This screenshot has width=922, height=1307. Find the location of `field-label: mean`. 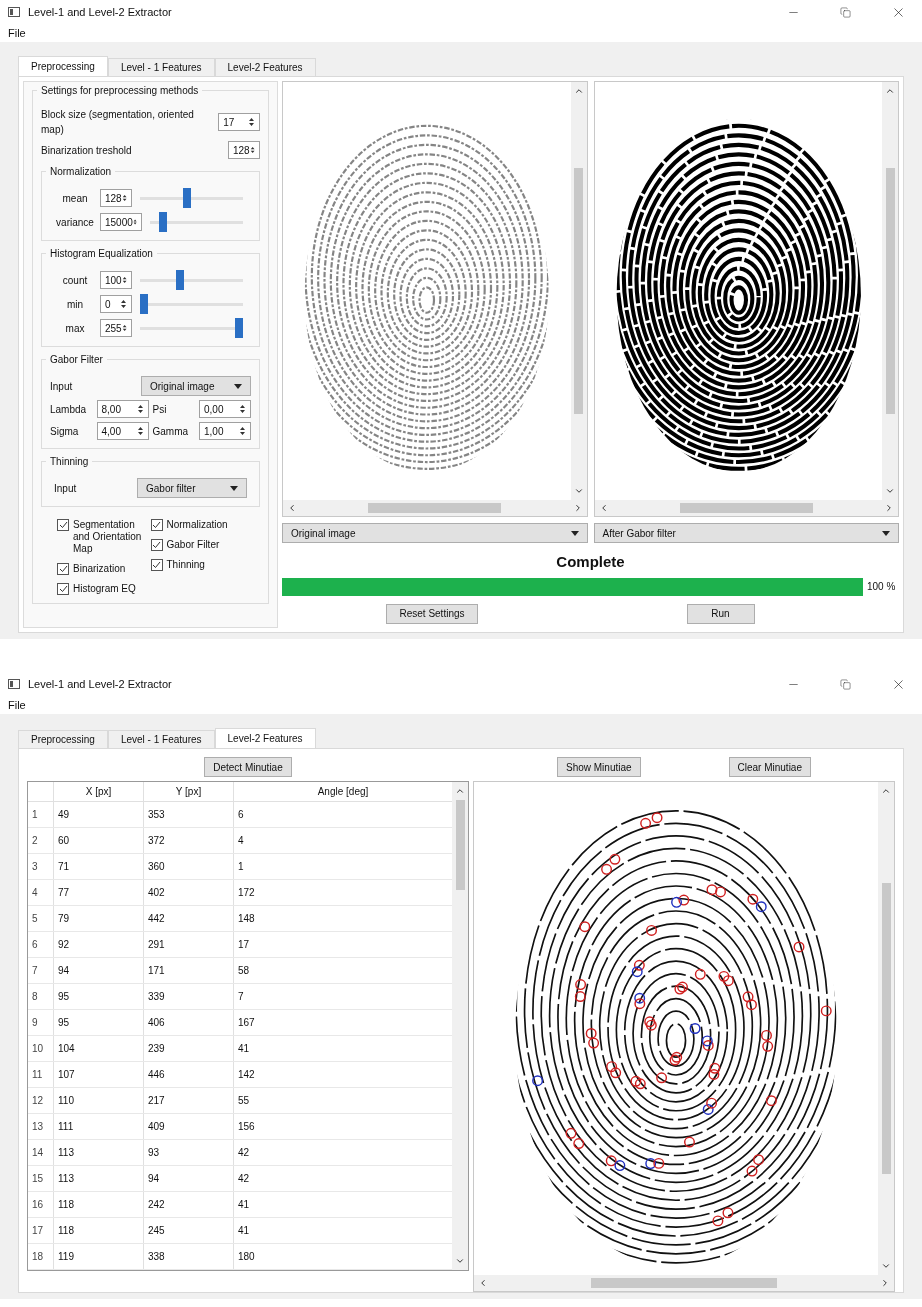

field-label: mean is located at coordinates (75, 198).